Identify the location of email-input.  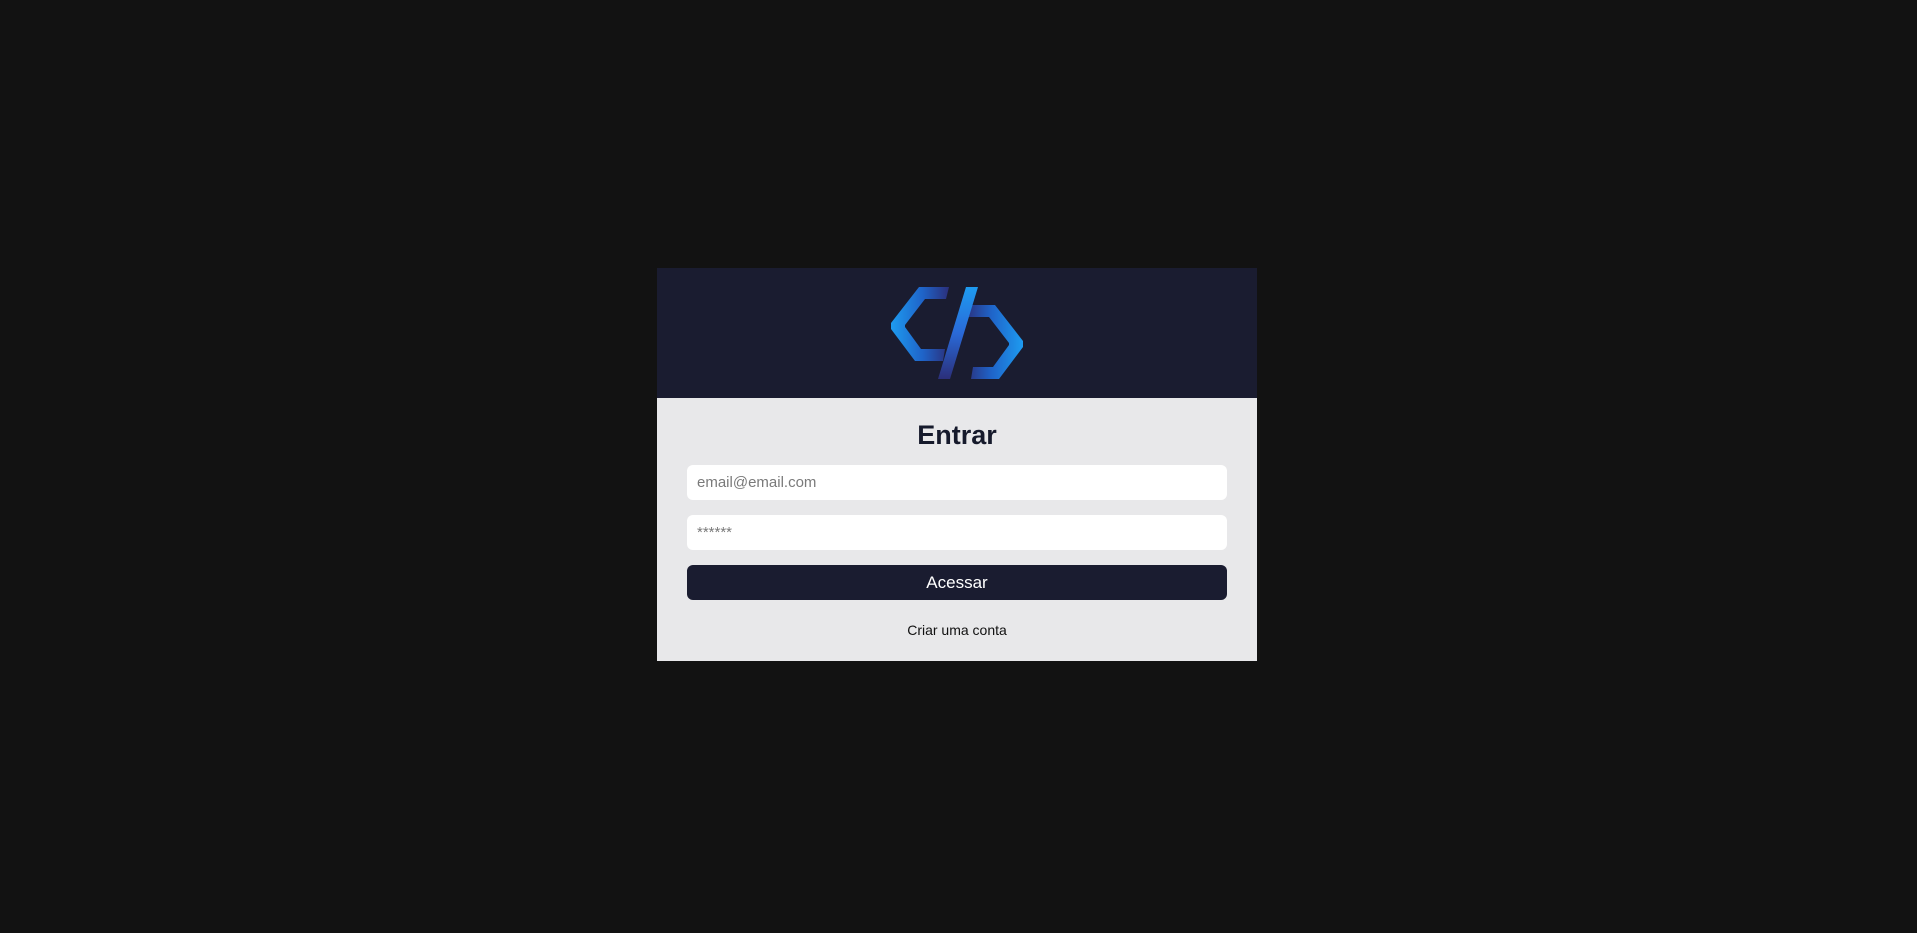
(957, 482).